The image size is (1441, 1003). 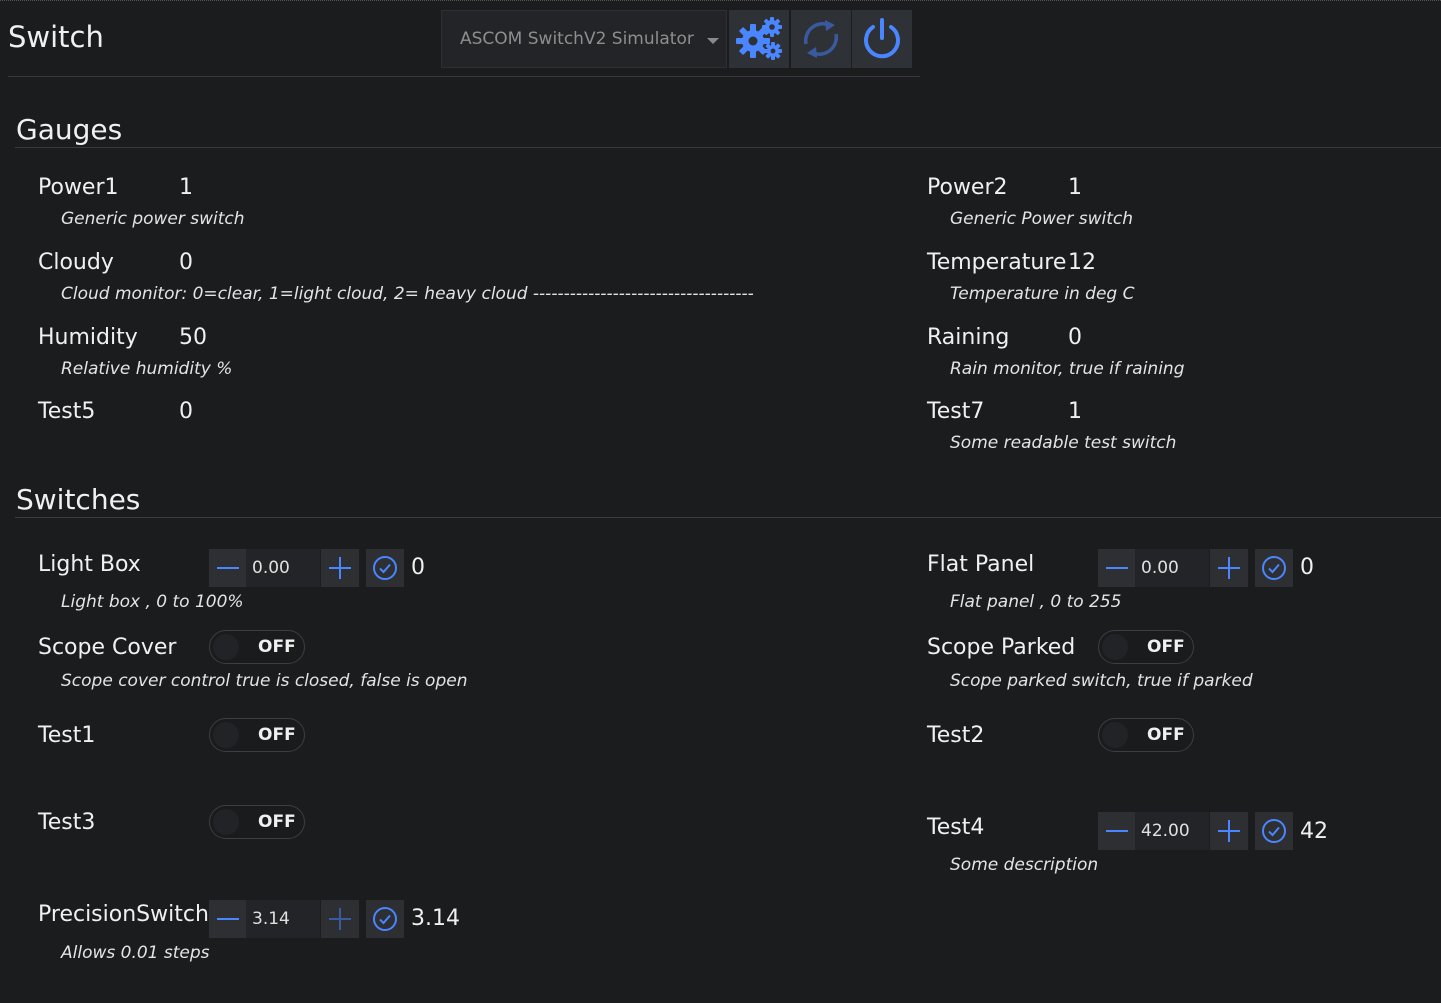 What do you see at coordinates (152, 602) in the screenshot?
I see `switch-description: Light box , 0 to 100%` at bounding box center [152, 602].